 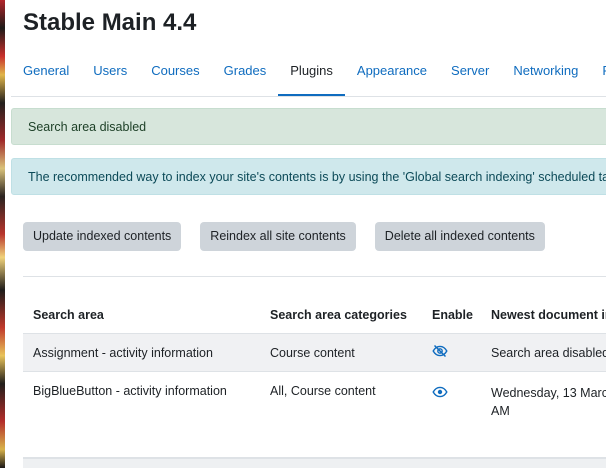 What do you see at coordinates (308, 126) in the screenshot?
I see `success-alert: Search area disabled` at bounding box center [308, 126].